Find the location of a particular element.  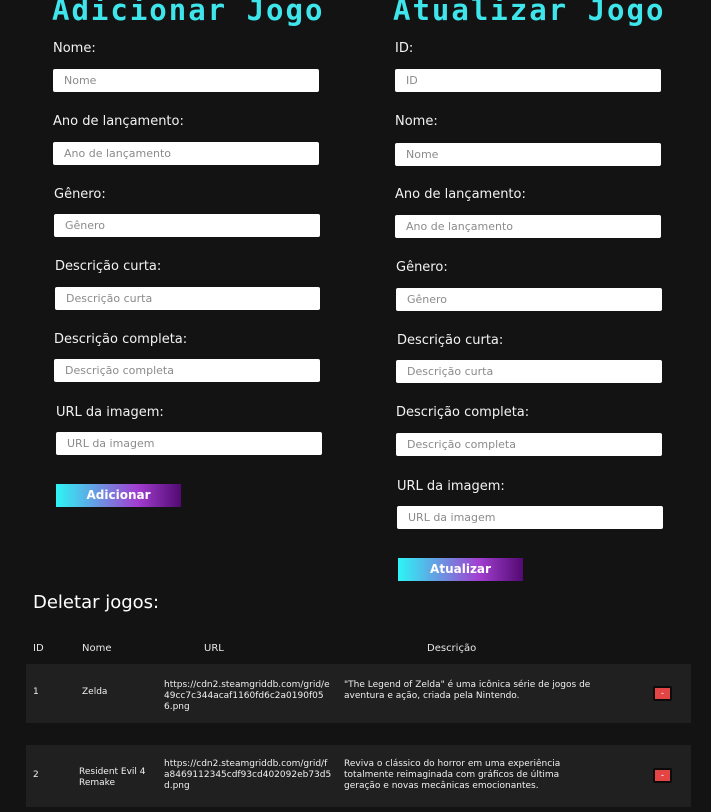

update-form-title: Atualizar Jogo is located at coordinates (529, 13).